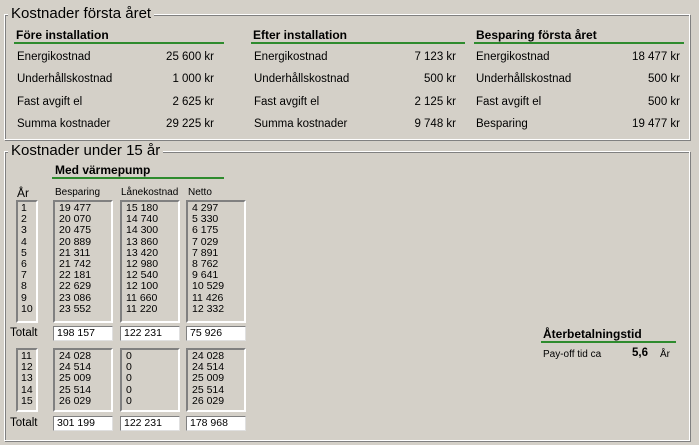 The height and width of the screenshot is (445, 699). I want to click on loan-column-header: Lånekostnad, so click(150, 192).